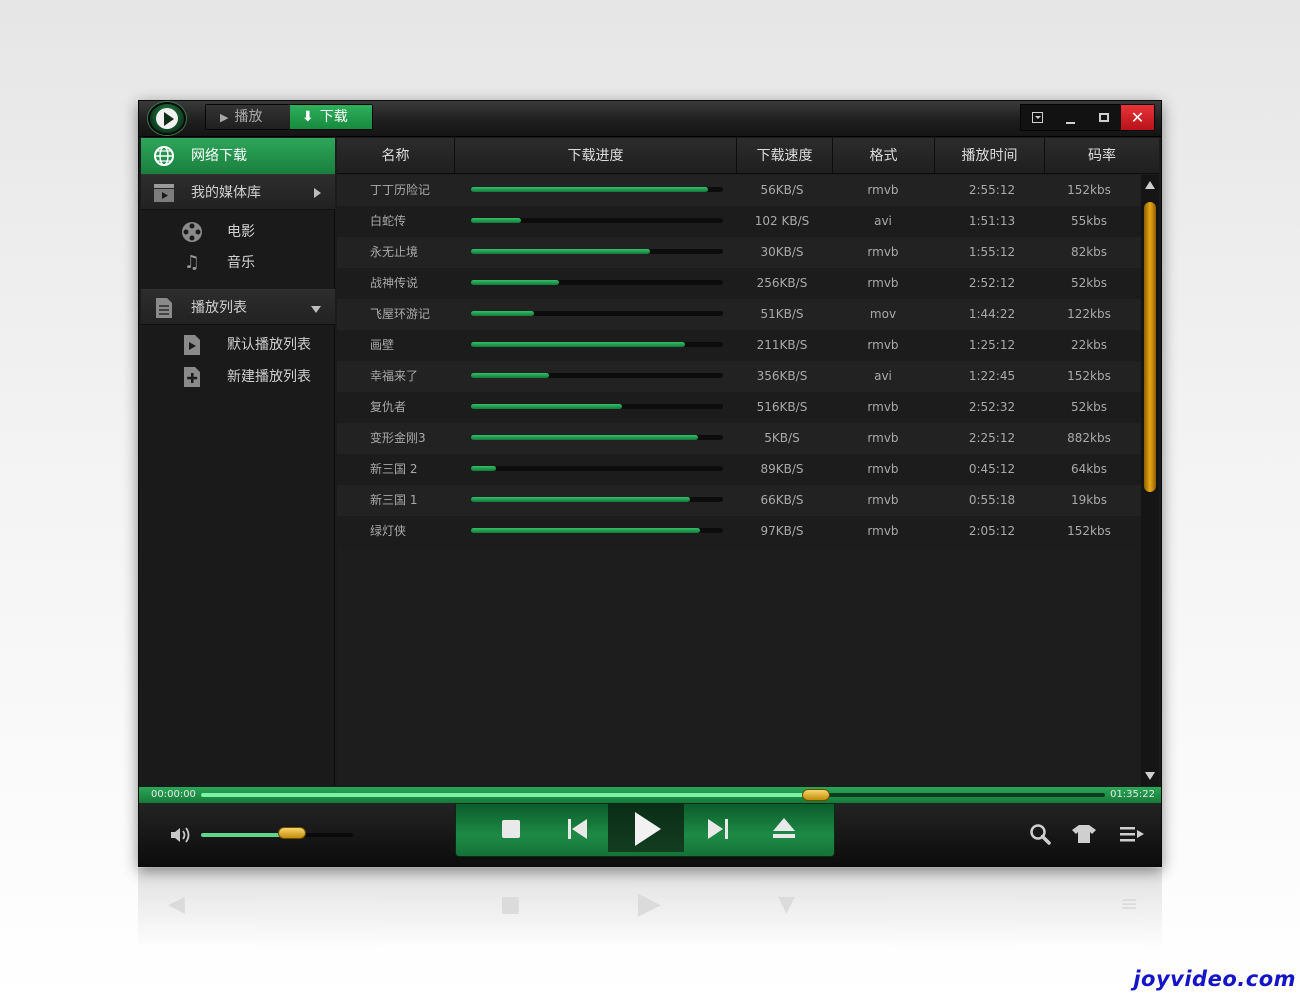 Image resolution: width=1300 pixels, height=1000 pixels. I want to click on menu-dropdown-button, so click(1037, 117).